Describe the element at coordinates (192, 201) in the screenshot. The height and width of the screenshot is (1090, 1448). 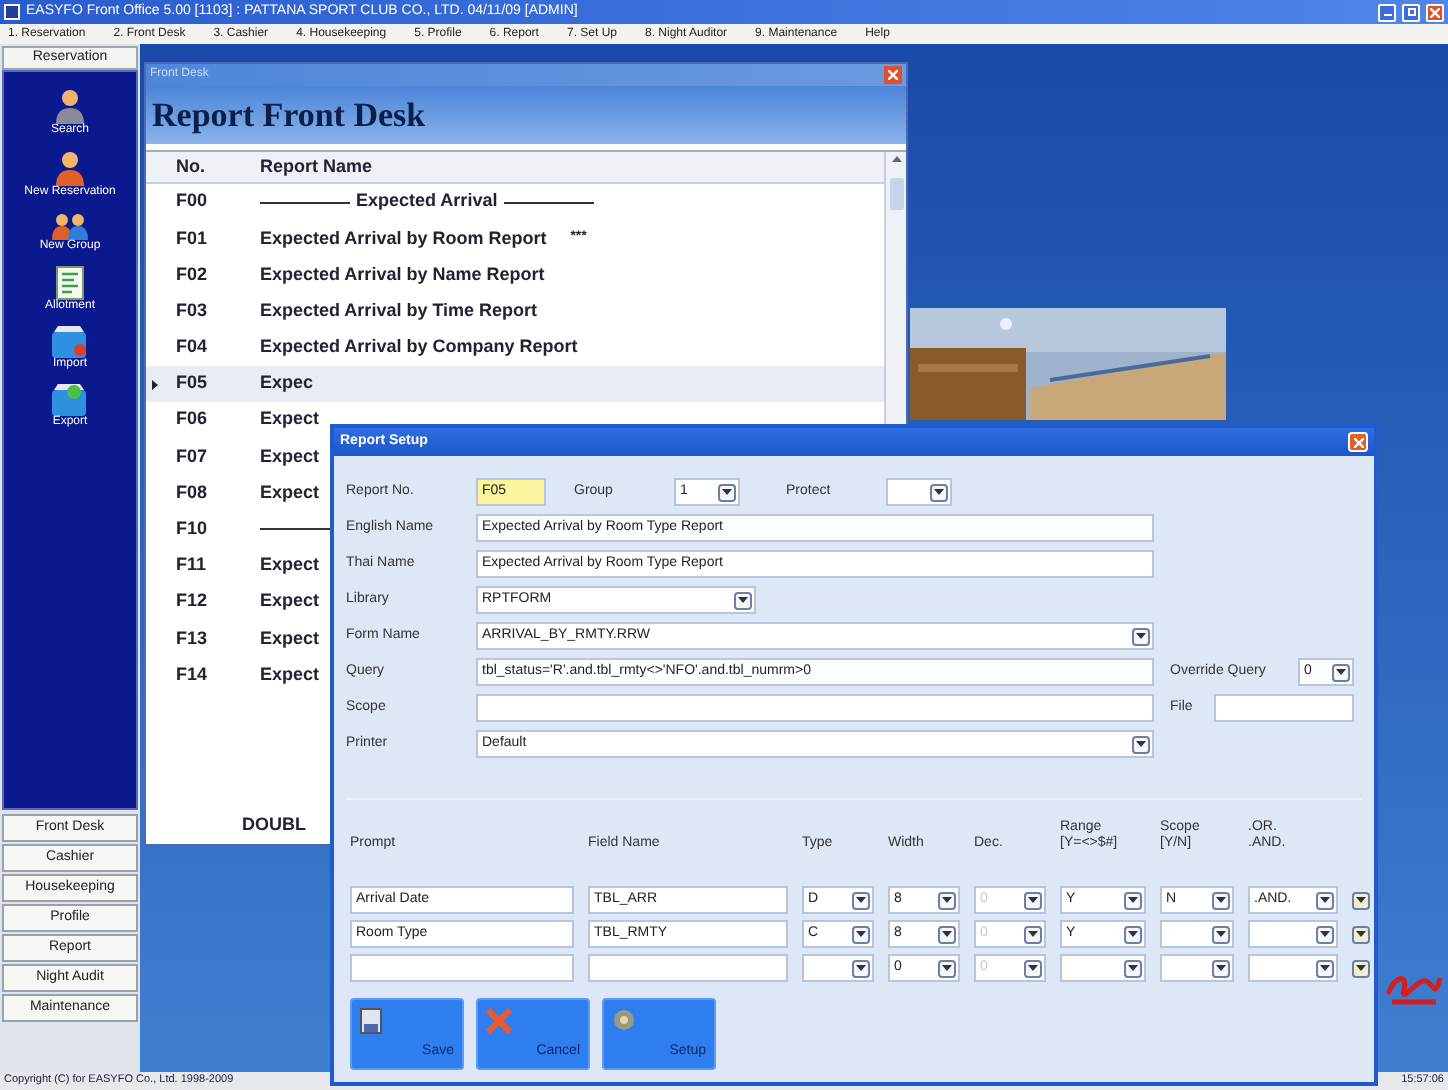
I see `table-cell-text: F00` at that location.